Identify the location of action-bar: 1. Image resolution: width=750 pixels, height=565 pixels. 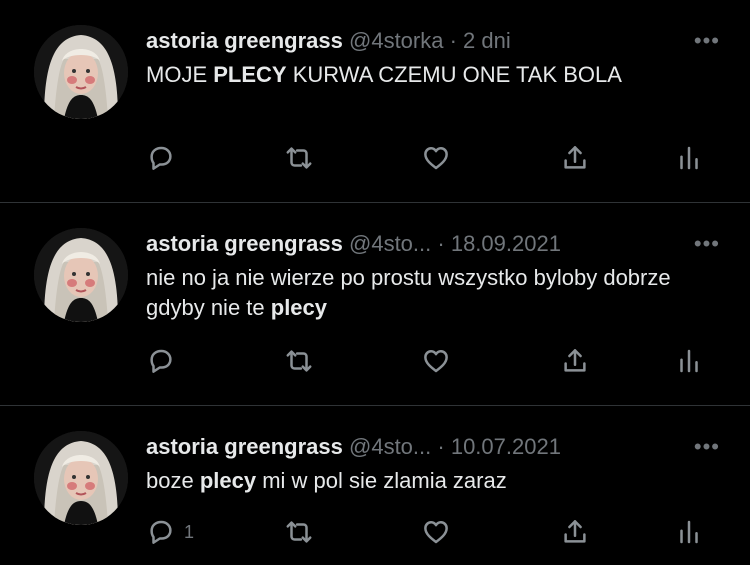
(433, 534).